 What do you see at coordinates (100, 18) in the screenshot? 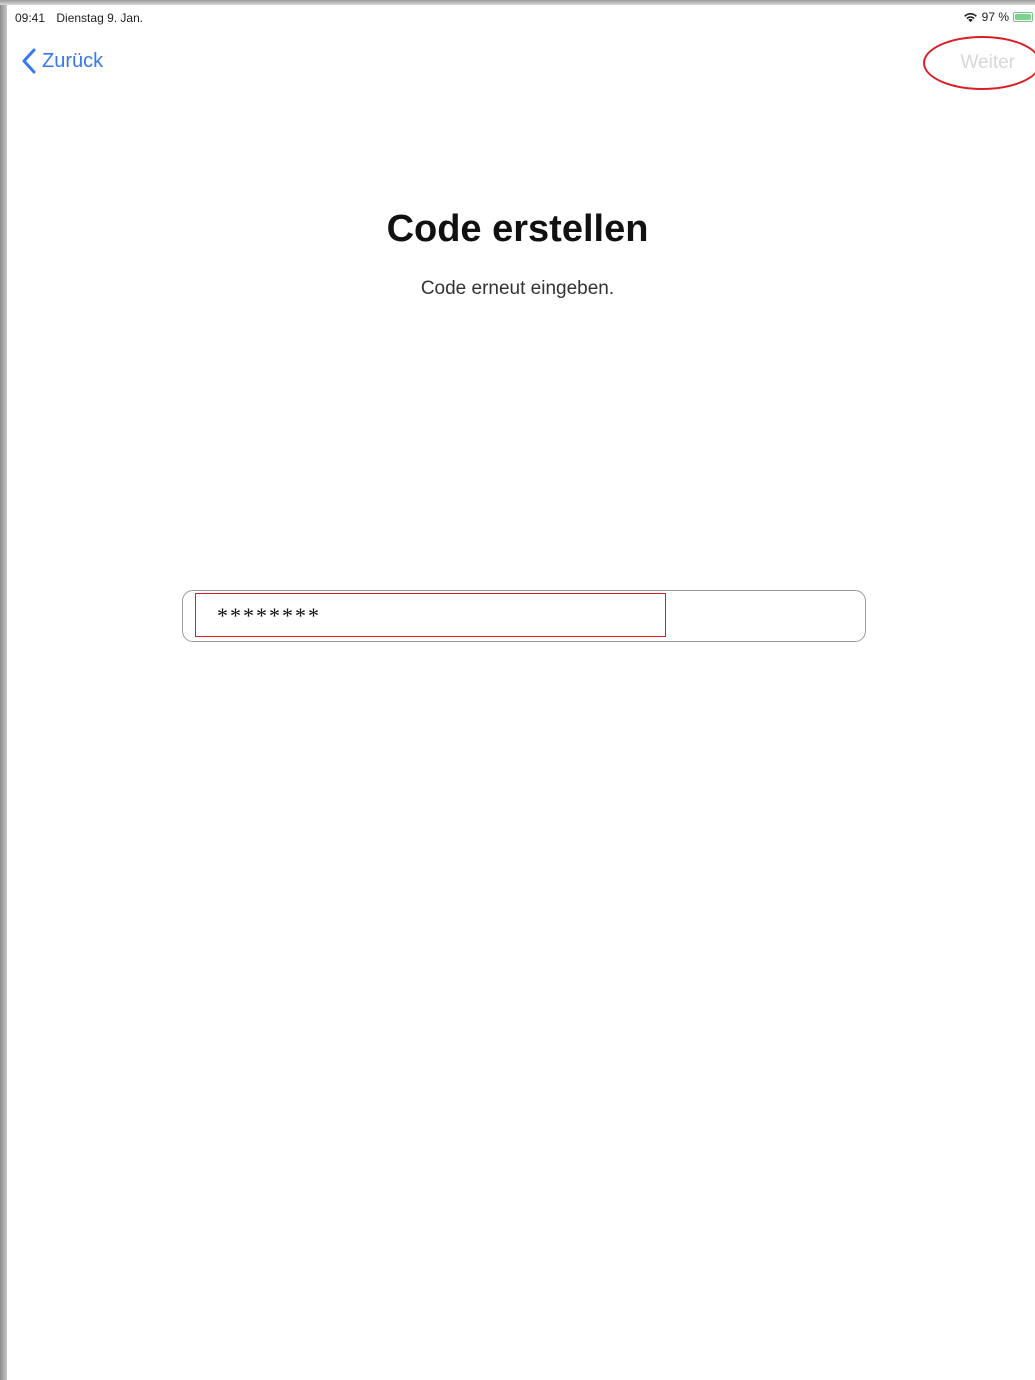
I see `status-date: Dienstag 9. Jan.` at bounding box center [100, 18].